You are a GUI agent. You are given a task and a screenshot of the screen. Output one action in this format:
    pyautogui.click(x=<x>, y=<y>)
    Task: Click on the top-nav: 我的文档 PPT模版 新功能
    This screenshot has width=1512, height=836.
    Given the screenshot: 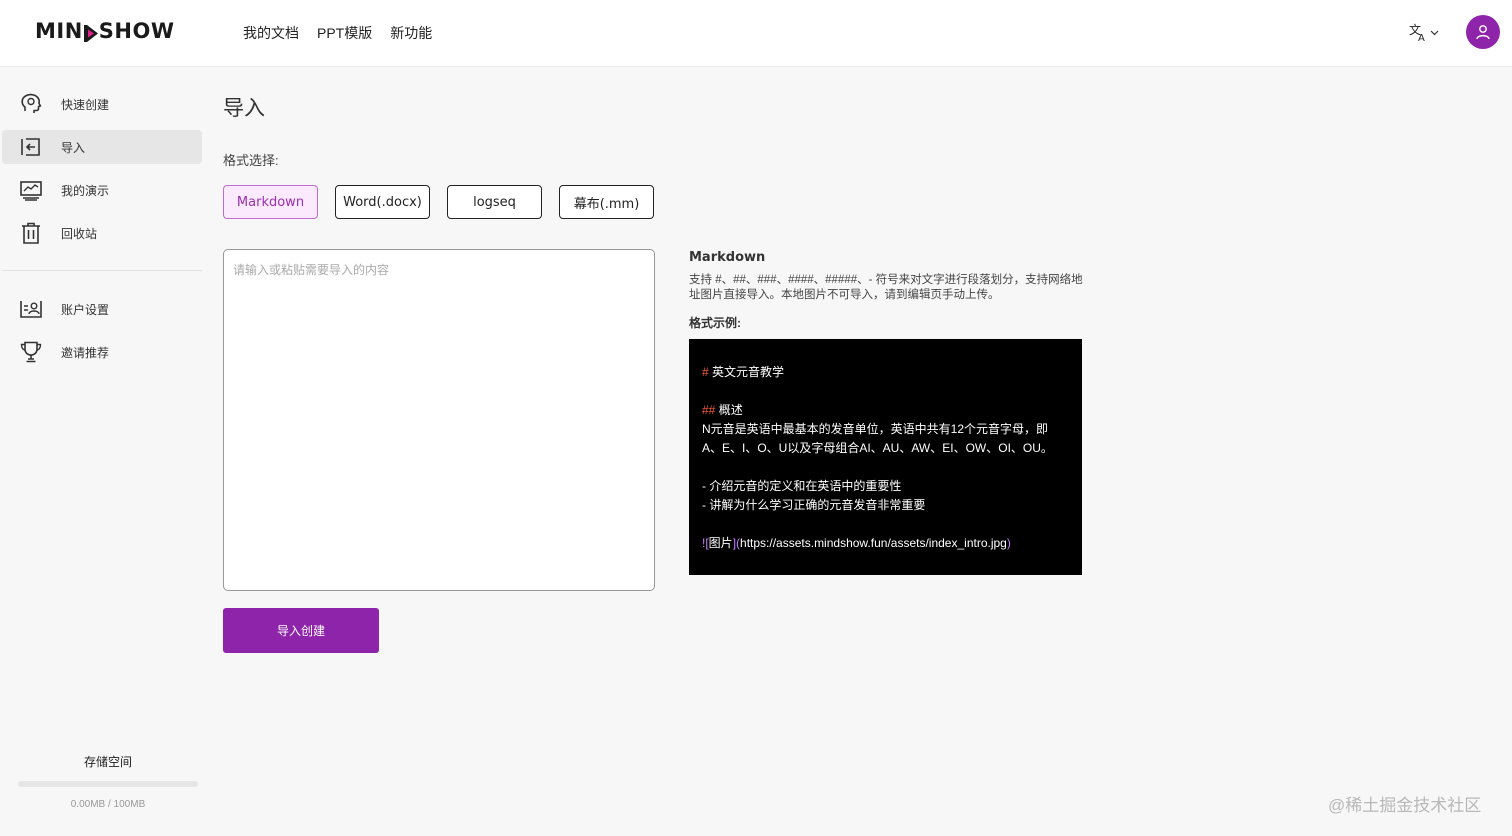 What is the action you would take?
    pyautogui.click(x=337, y=33)
    